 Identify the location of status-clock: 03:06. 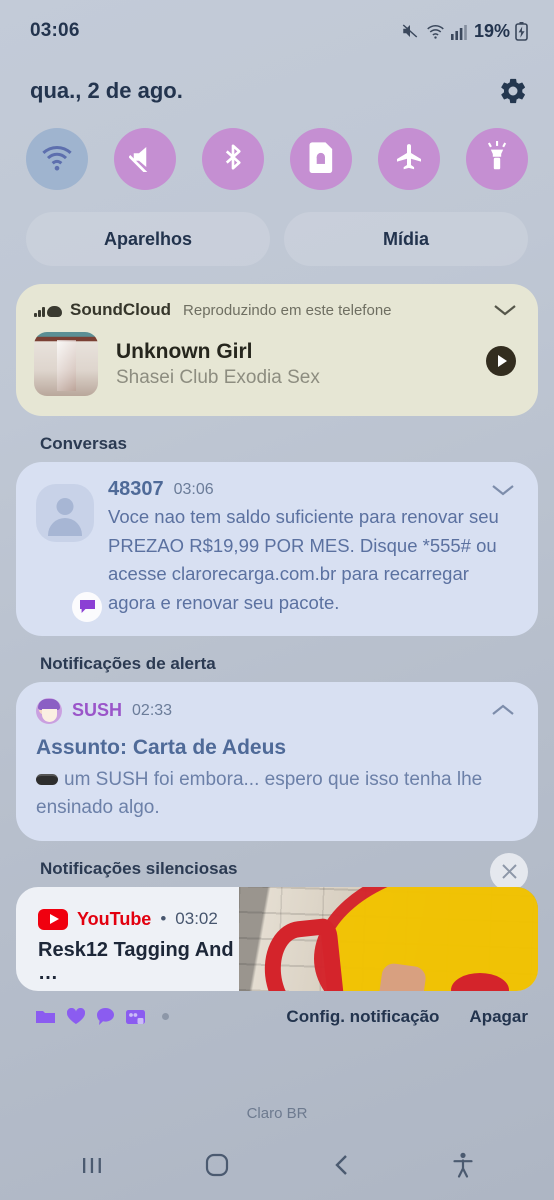
(55, 30).